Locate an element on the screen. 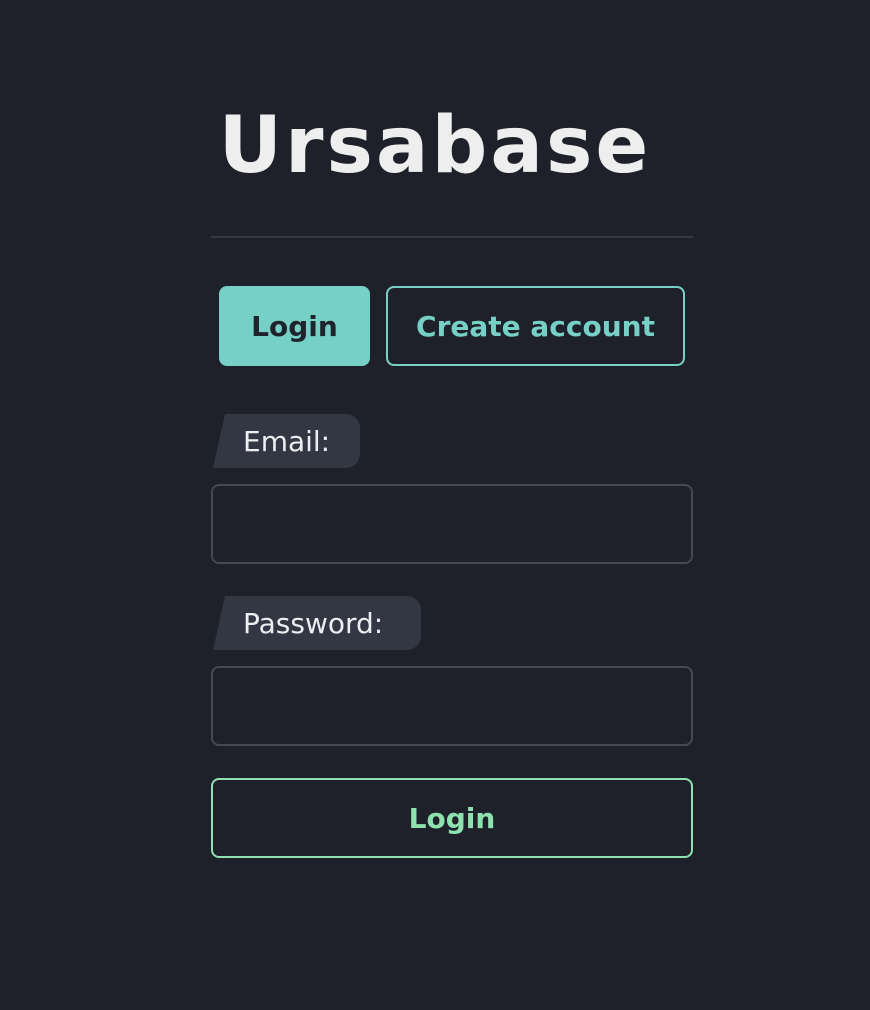 This screenshot has height=1010, width=870. email-label: Email: is located at coordinates (286, 441).